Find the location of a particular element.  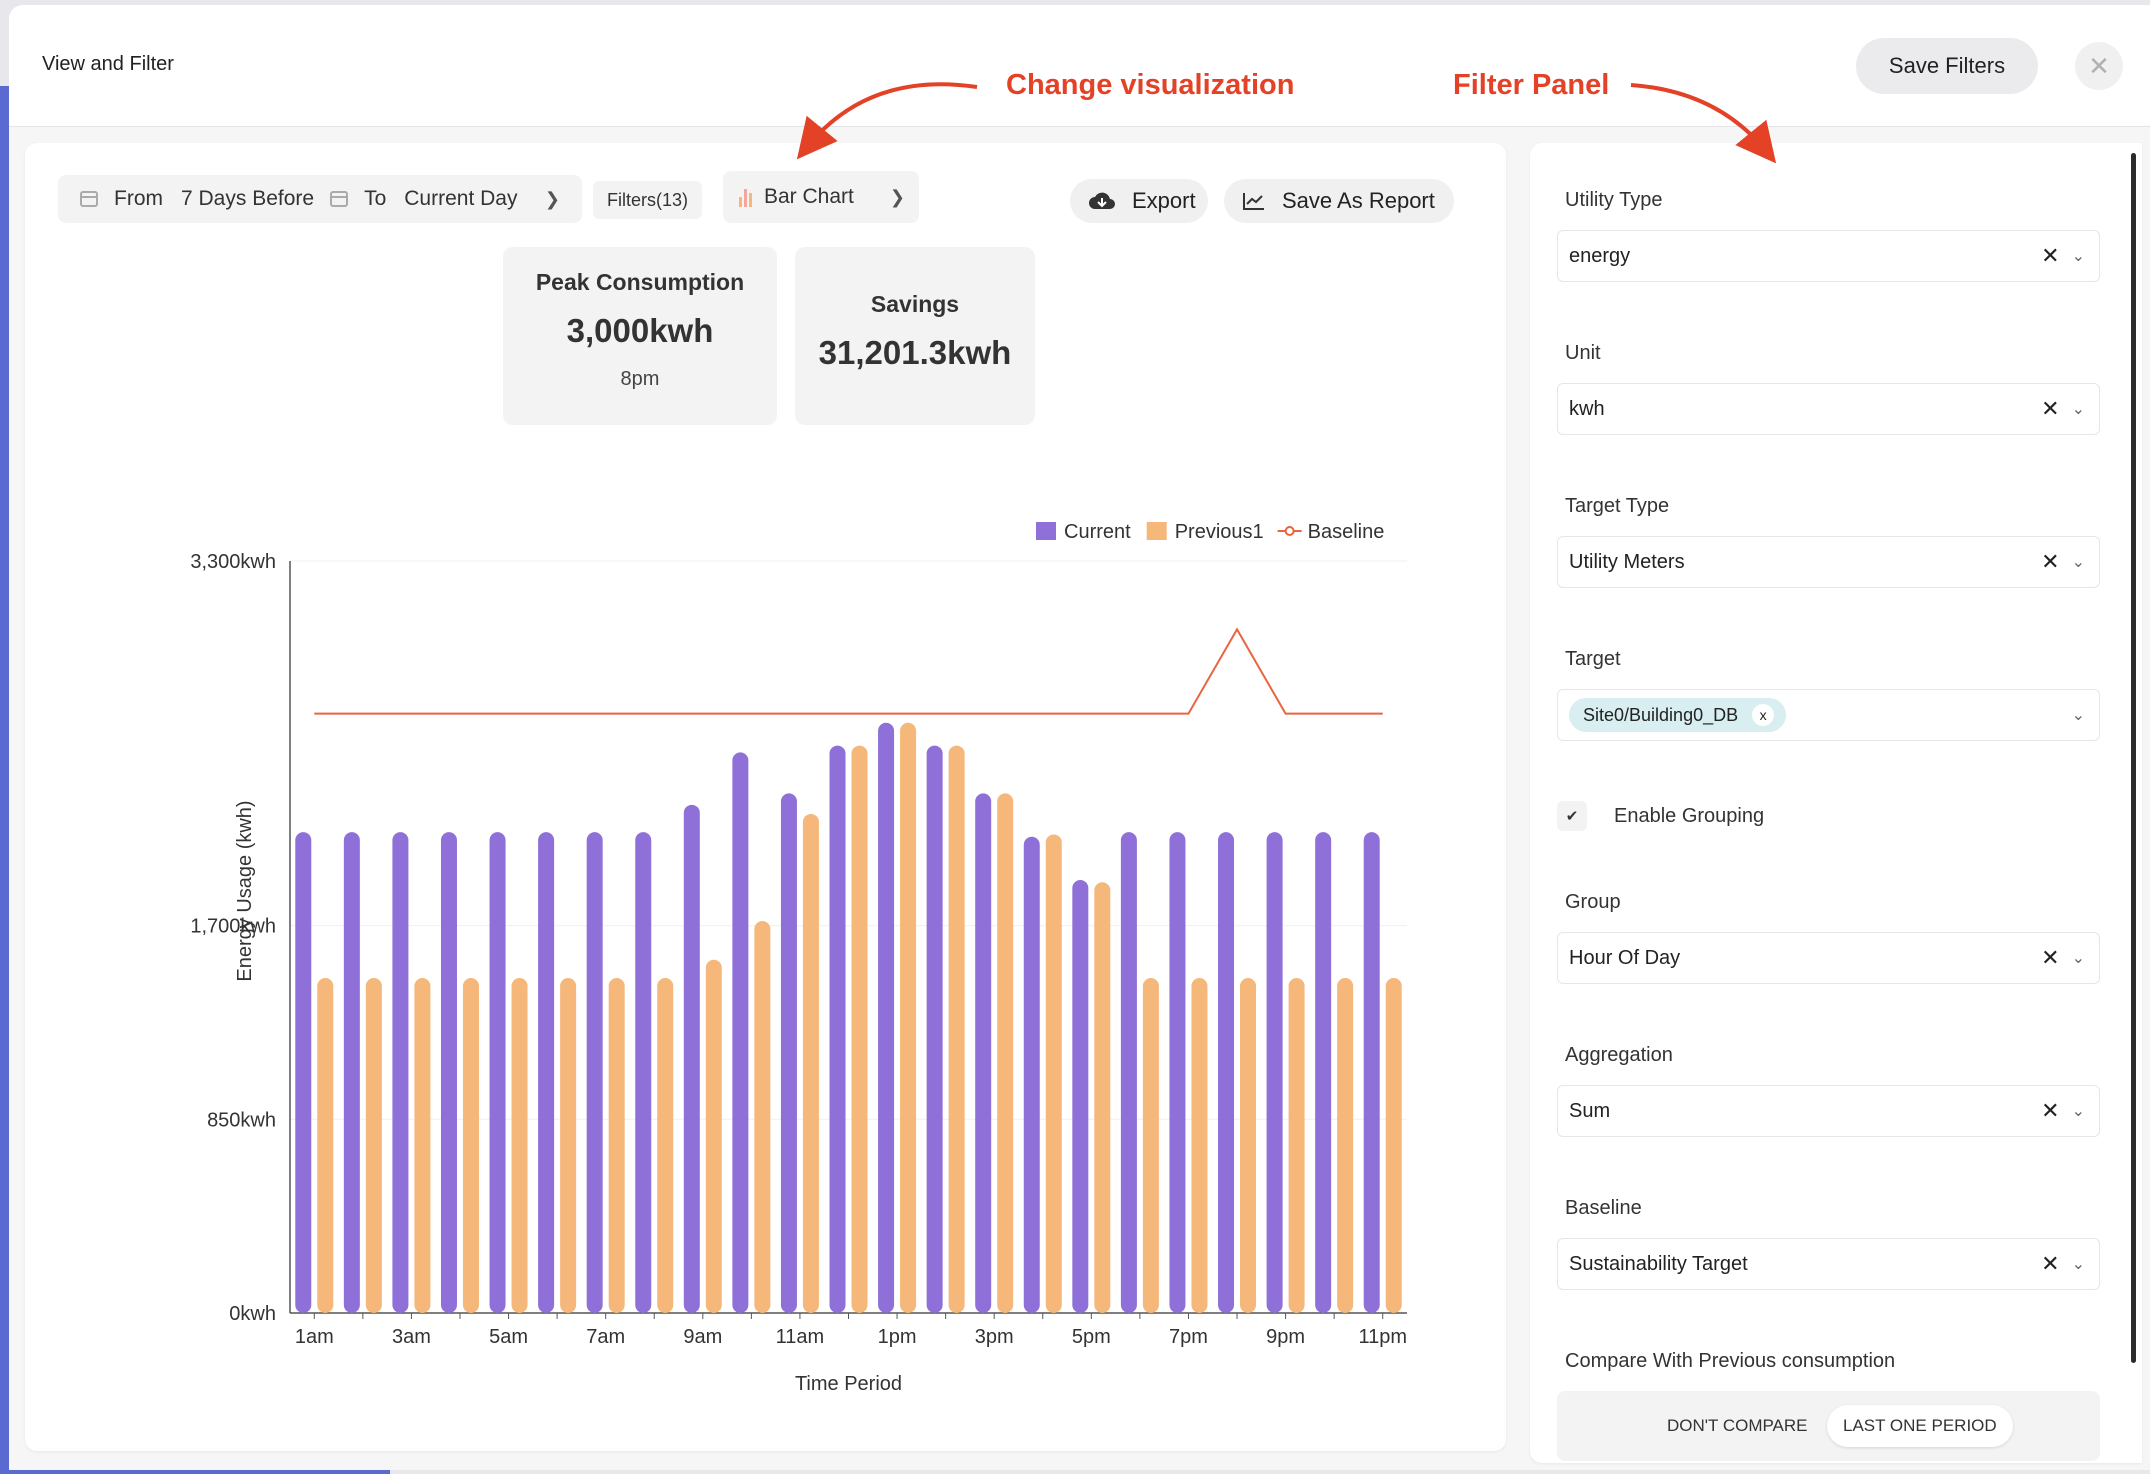

last-one-period-option: LAST ONE PERIOD is located at coordinates (1920, 1426).